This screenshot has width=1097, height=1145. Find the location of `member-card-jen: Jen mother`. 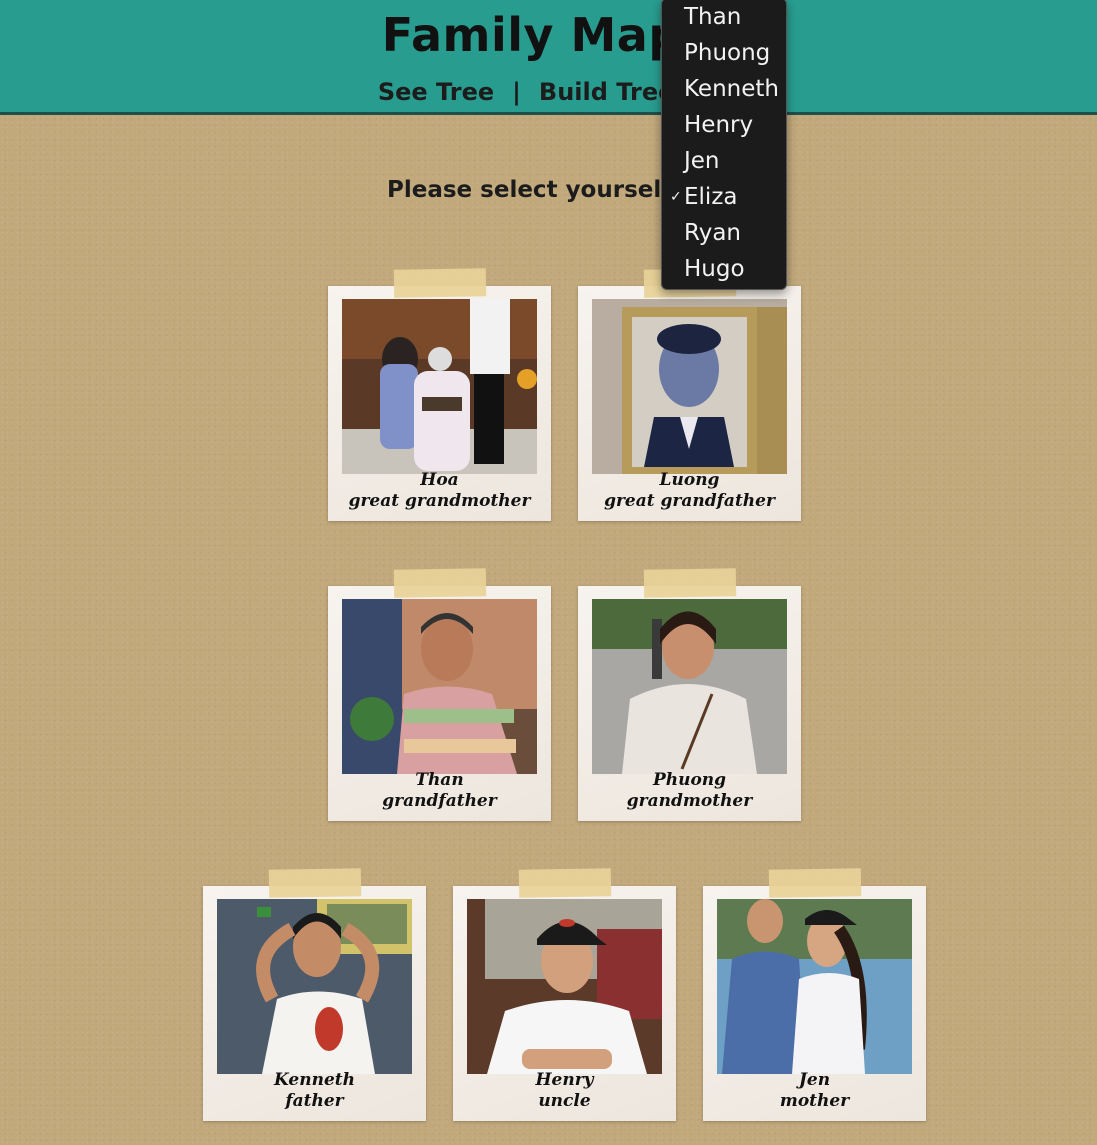

member-card-jen: Jen mother is located at coordinates (814, 994).